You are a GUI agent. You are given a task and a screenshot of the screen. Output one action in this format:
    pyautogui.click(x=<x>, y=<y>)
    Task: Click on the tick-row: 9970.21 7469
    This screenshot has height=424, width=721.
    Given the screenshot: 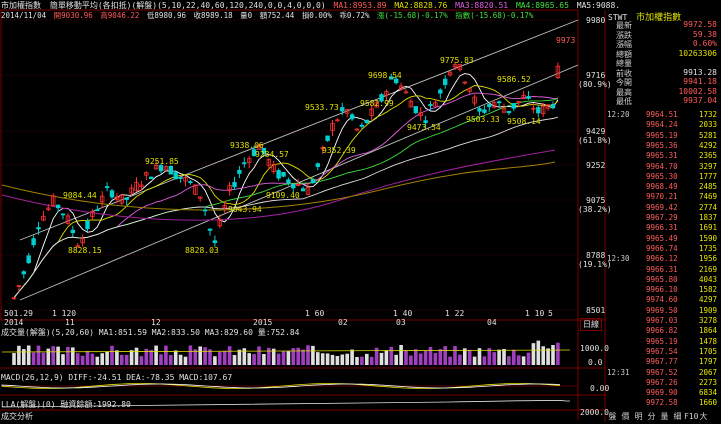 What is the action you would take?
    pyautogui.click(x=662, y=196)
    